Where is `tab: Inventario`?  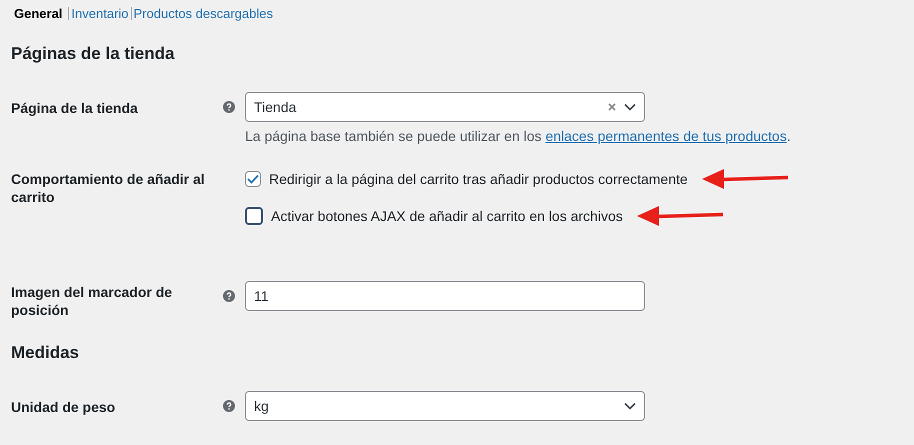 tab: Inventario is located at coordinates (100, 13).